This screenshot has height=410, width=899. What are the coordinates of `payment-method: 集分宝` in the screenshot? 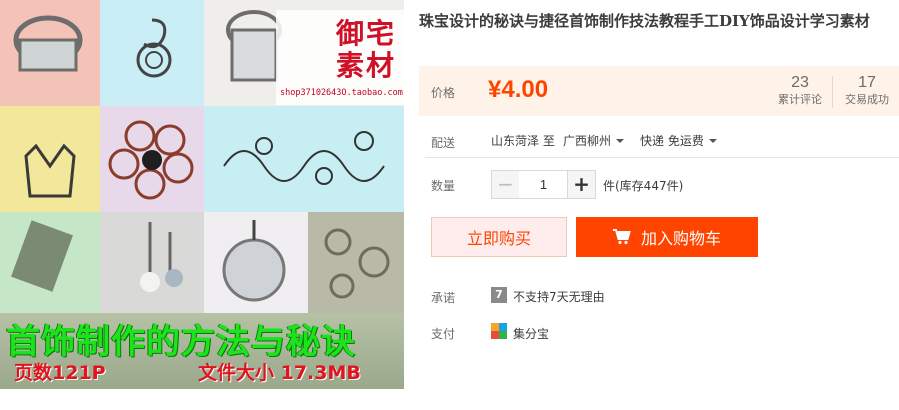 It's located at (531, 333).